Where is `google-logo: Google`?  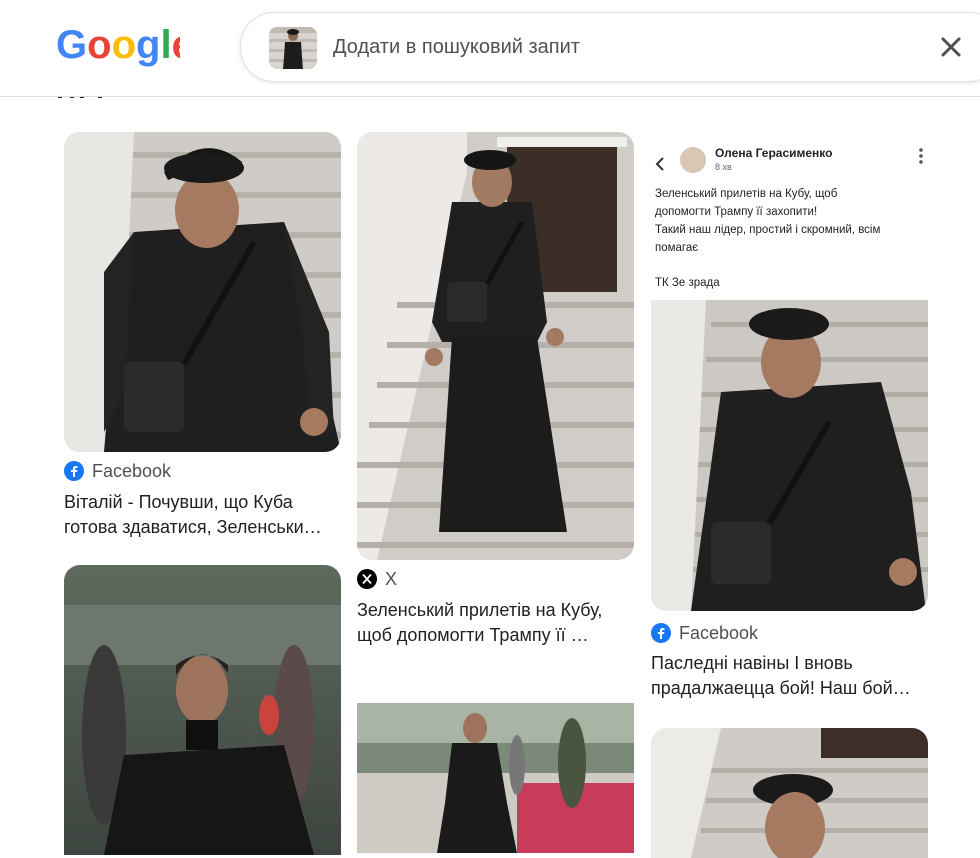 google-logo: Google is located at coordinates (118, 45).